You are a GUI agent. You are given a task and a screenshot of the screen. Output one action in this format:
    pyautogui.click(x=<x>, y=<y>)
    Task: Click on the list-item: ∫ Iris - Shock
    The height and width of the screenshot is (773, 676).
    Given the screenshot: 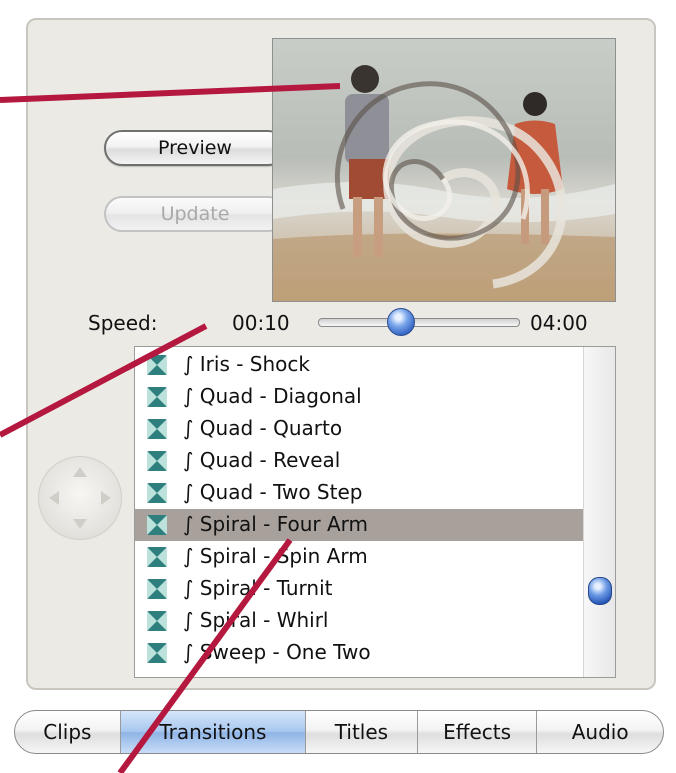 What is the action you would take?
    pyautogui.click(x=359, y=365)
    